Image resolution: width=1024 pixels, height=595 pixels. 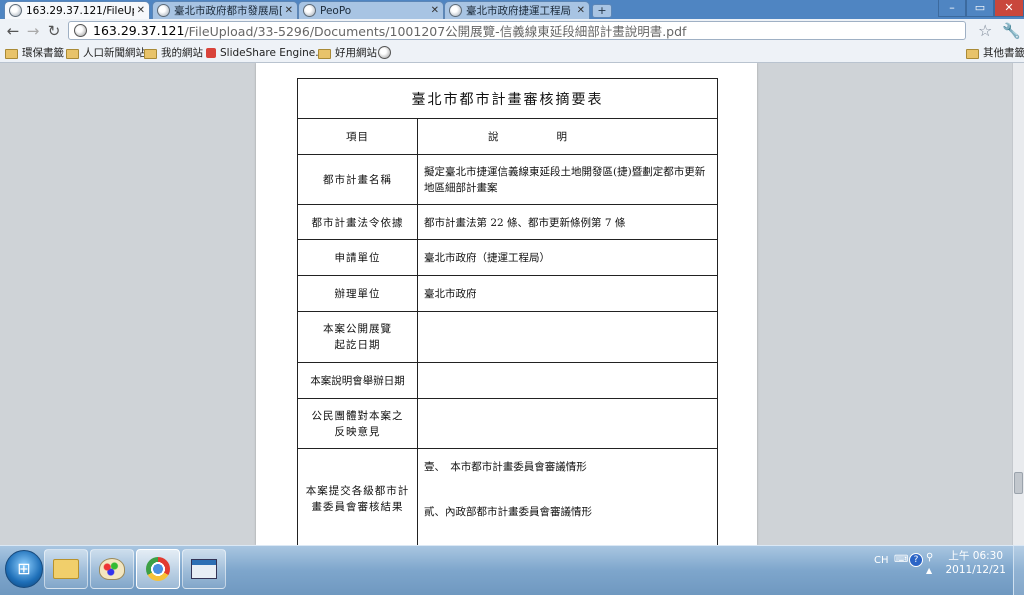 I want to click on taskbar-paint-button, so click(x=112, y=569).